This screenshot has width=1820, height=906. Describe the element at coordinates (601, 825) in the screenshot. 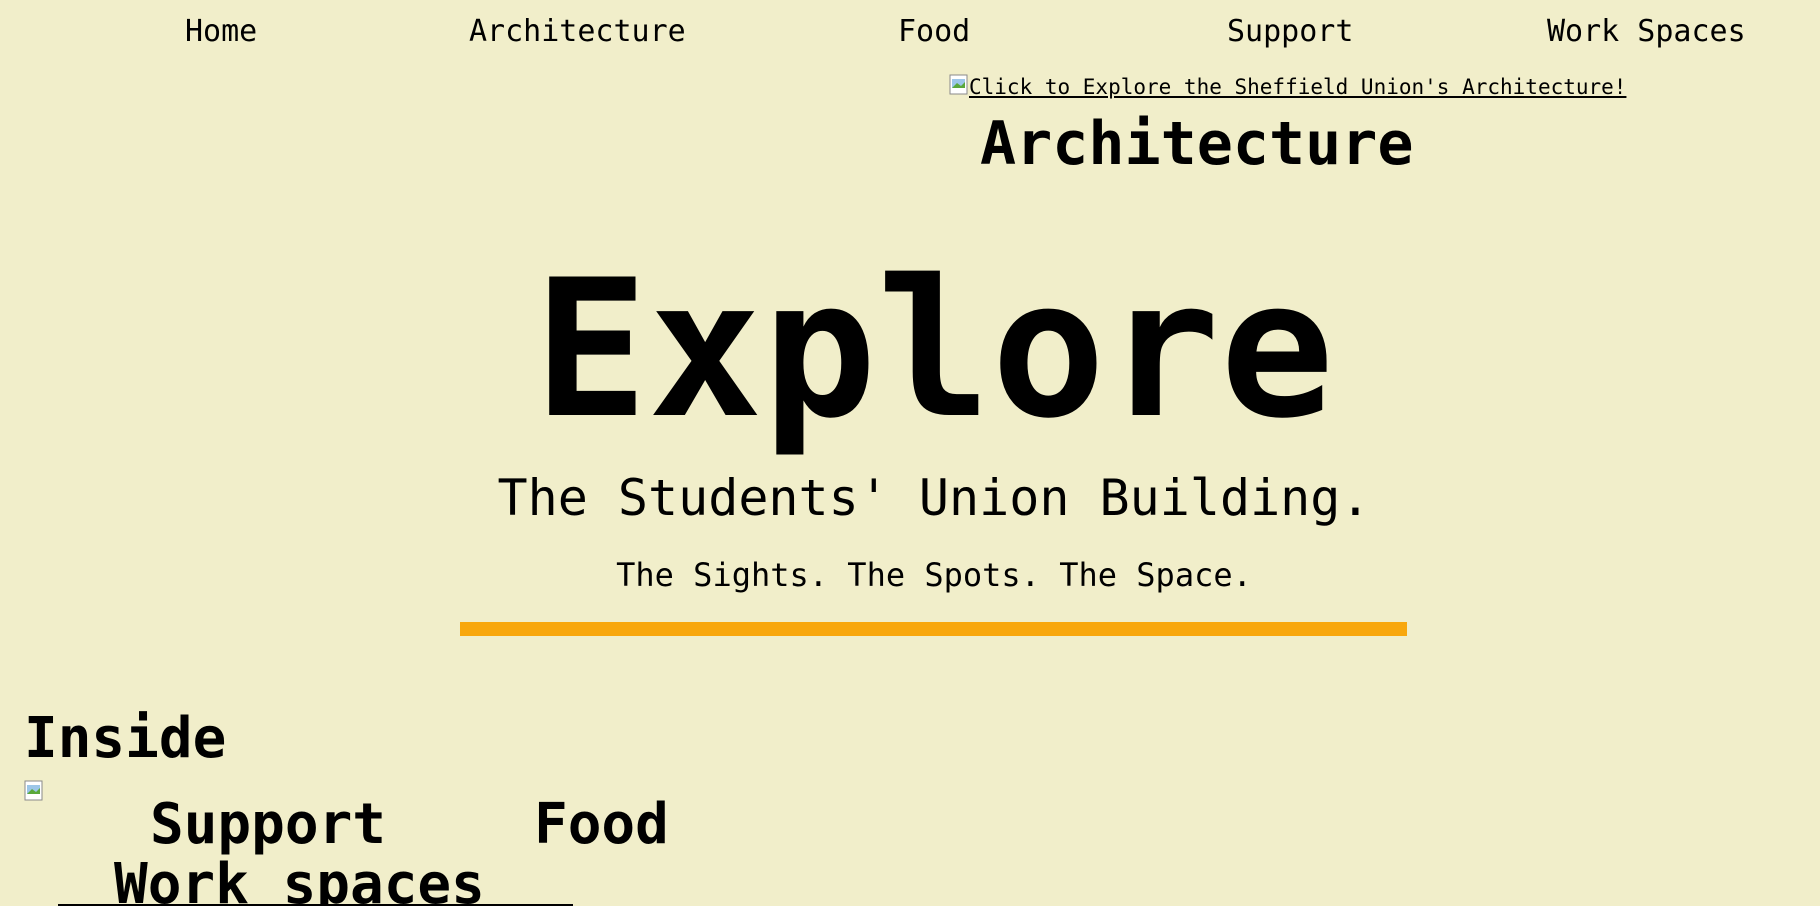

I see `inside-tile-food: Food` at that location.